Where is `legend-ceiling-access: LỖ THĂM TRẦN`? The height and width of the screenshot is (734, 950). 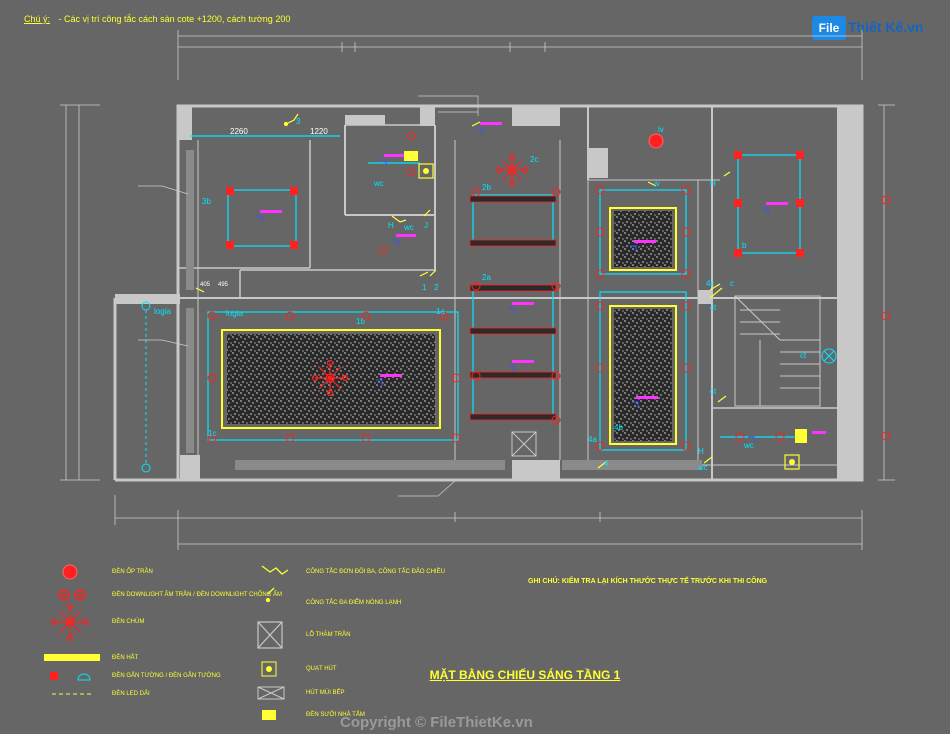 legend-ceiling-access: LỖ THĂM TRẦN is located at coordinates (328, 635).